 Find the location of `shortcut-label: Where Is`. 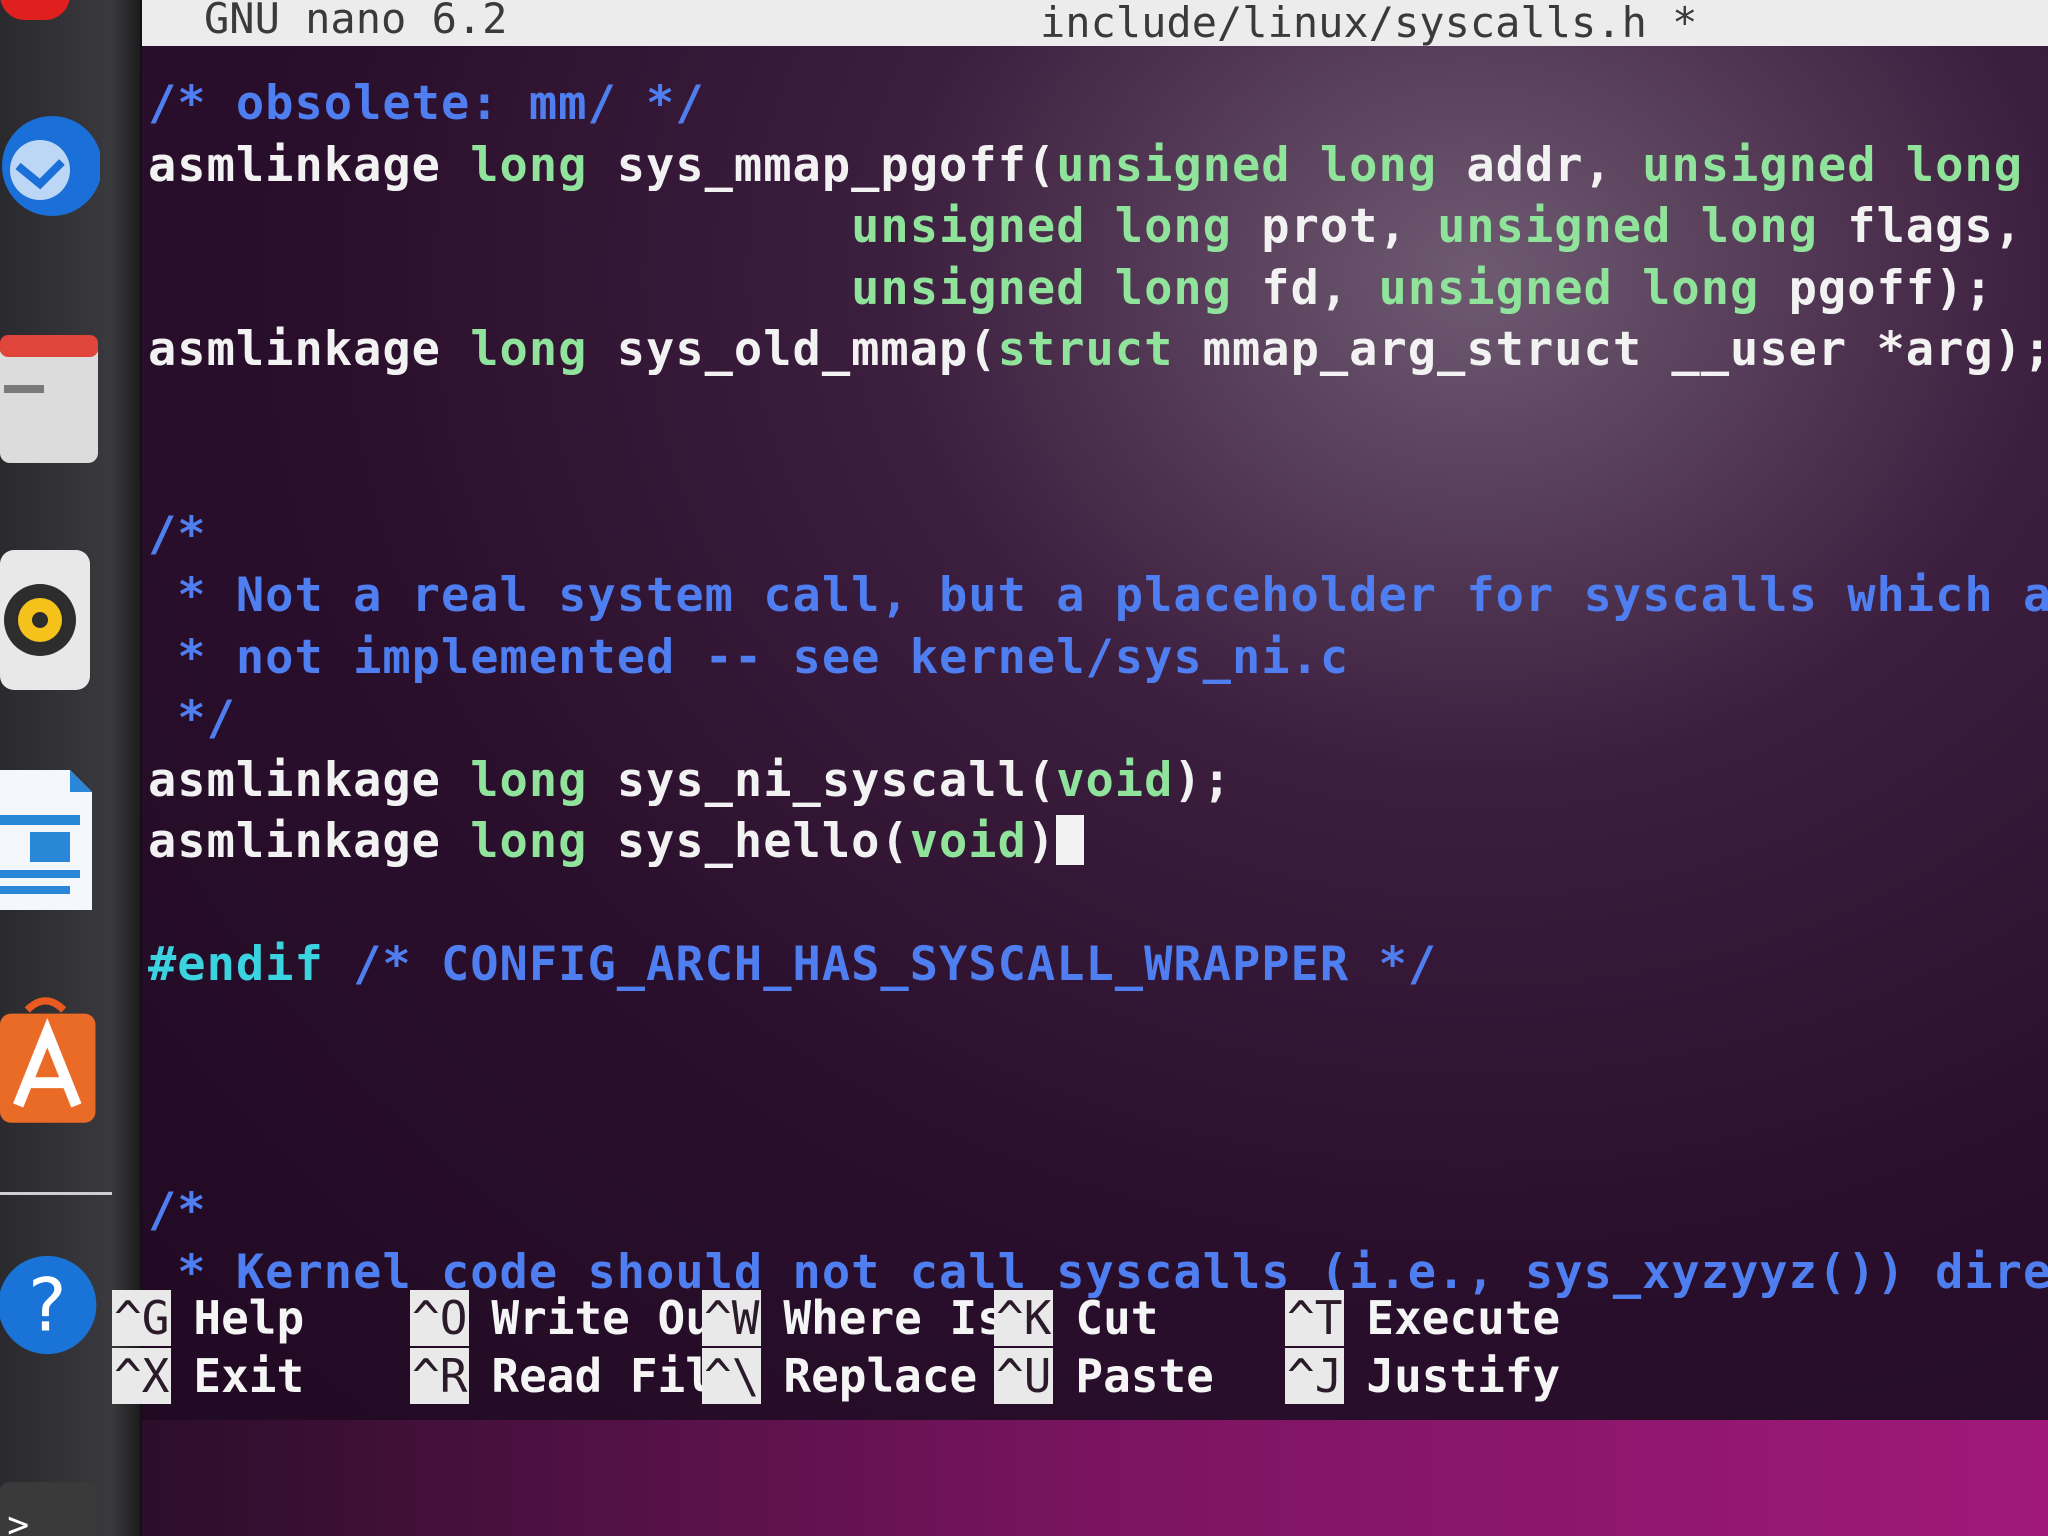

shortcut-label: Where Is is located at coordinates (894, 1318).